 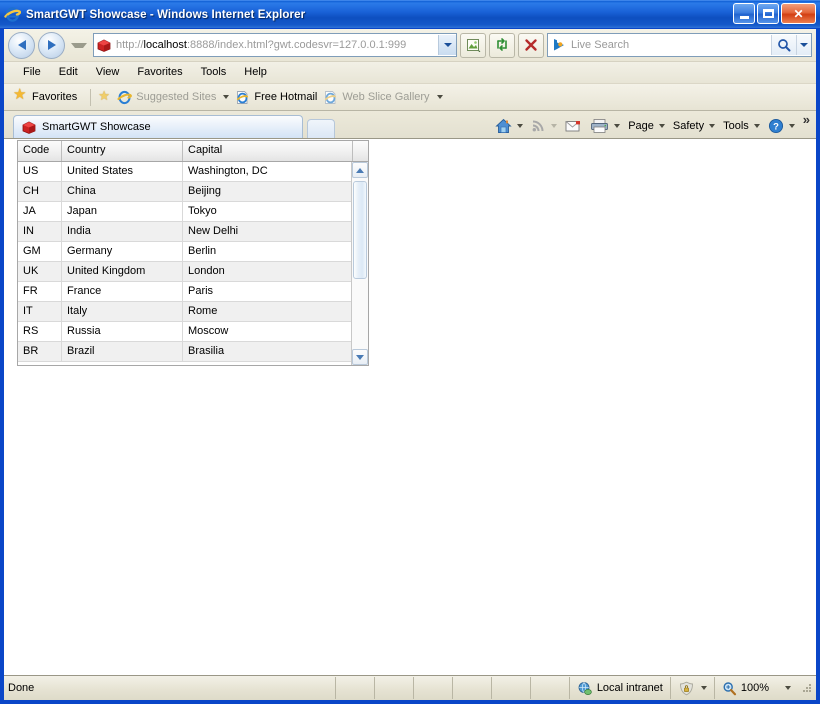 What do you see at coordinates (360, 230) in the screenshot?
I see `scrollbar-thumb` at bounding box center [360, 230].